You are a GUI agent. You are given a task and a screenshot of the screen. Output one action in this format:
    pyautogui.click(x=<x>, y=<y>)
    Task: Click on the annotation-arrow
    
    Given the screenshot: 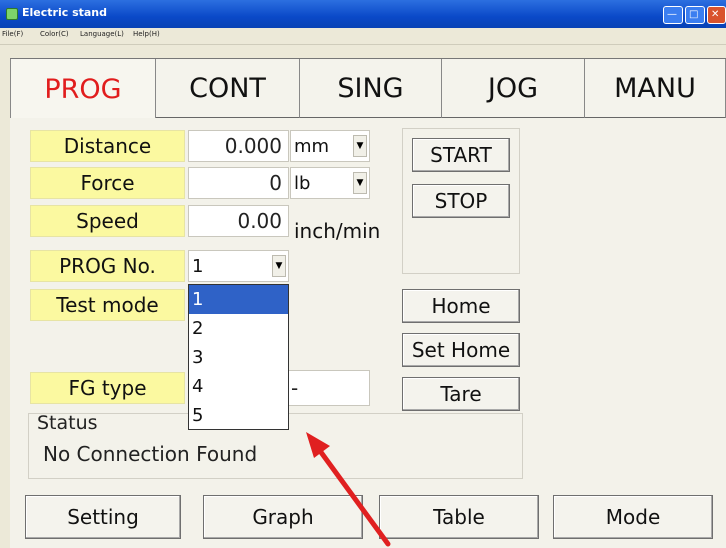 What is the action you would take?
    pyautogui.click(x=348, y=489)
    